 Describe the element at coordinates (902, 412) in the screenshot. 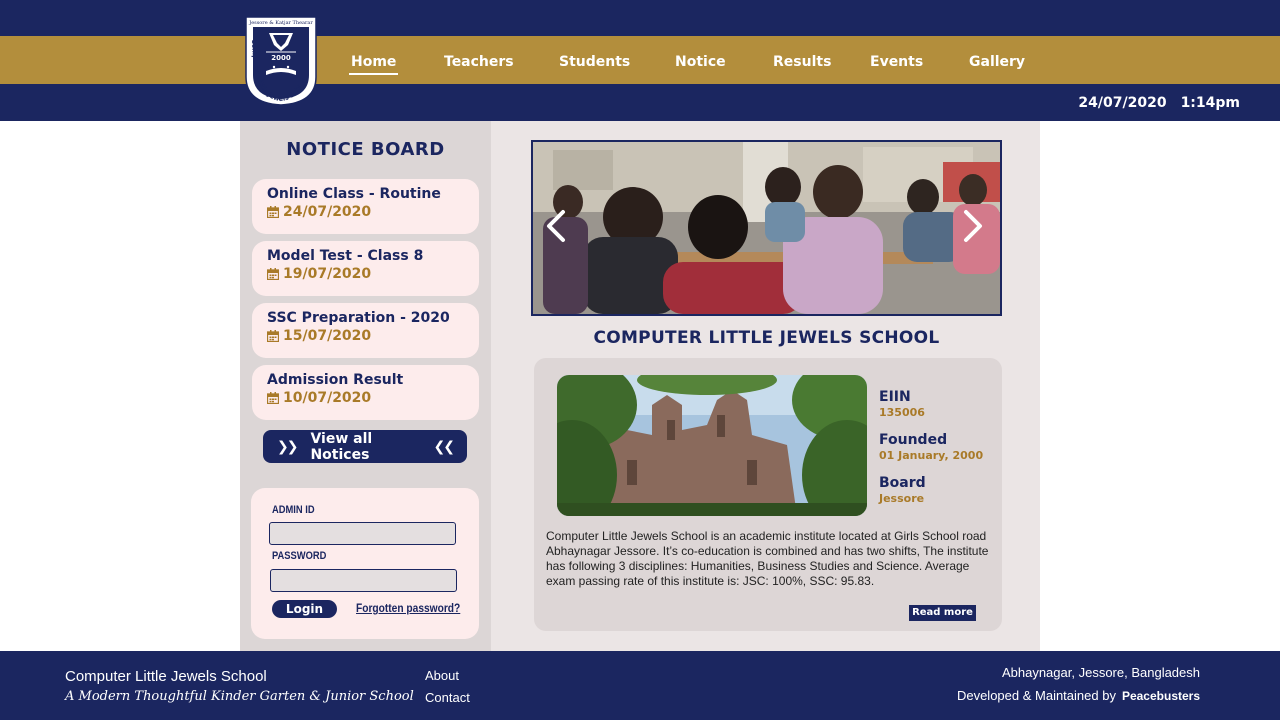

I see `fact-value: 135006` at that location.